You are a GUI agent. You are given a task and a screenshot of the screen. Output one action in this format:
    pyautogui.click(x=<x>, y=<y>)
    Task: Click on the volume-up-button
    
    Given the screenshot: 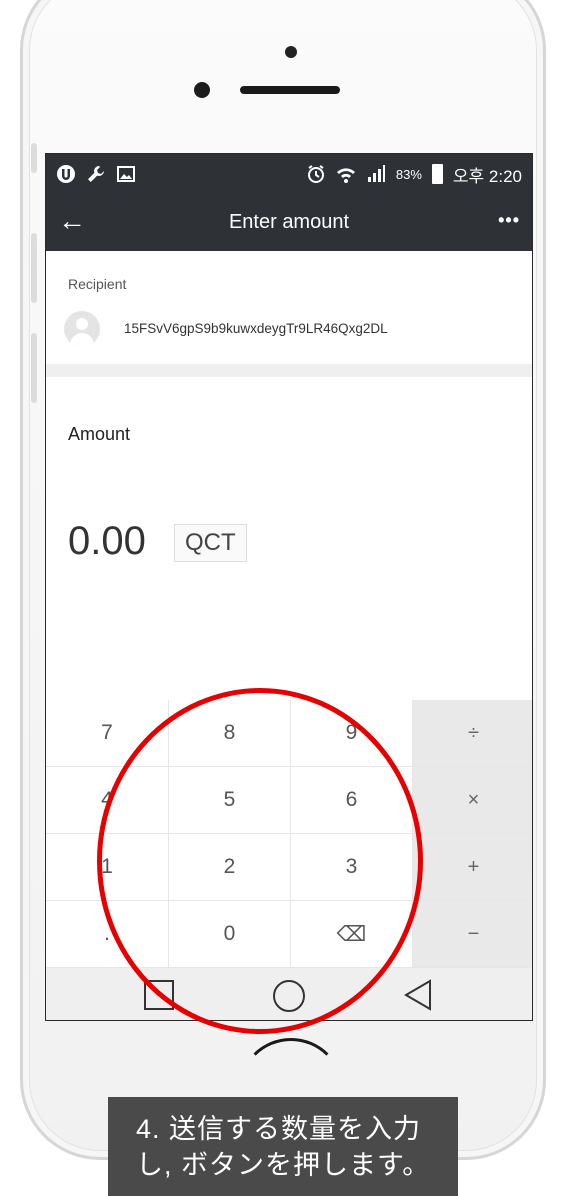 What is the action you would take?
    pyautogui.click(x=34, y=268)
    